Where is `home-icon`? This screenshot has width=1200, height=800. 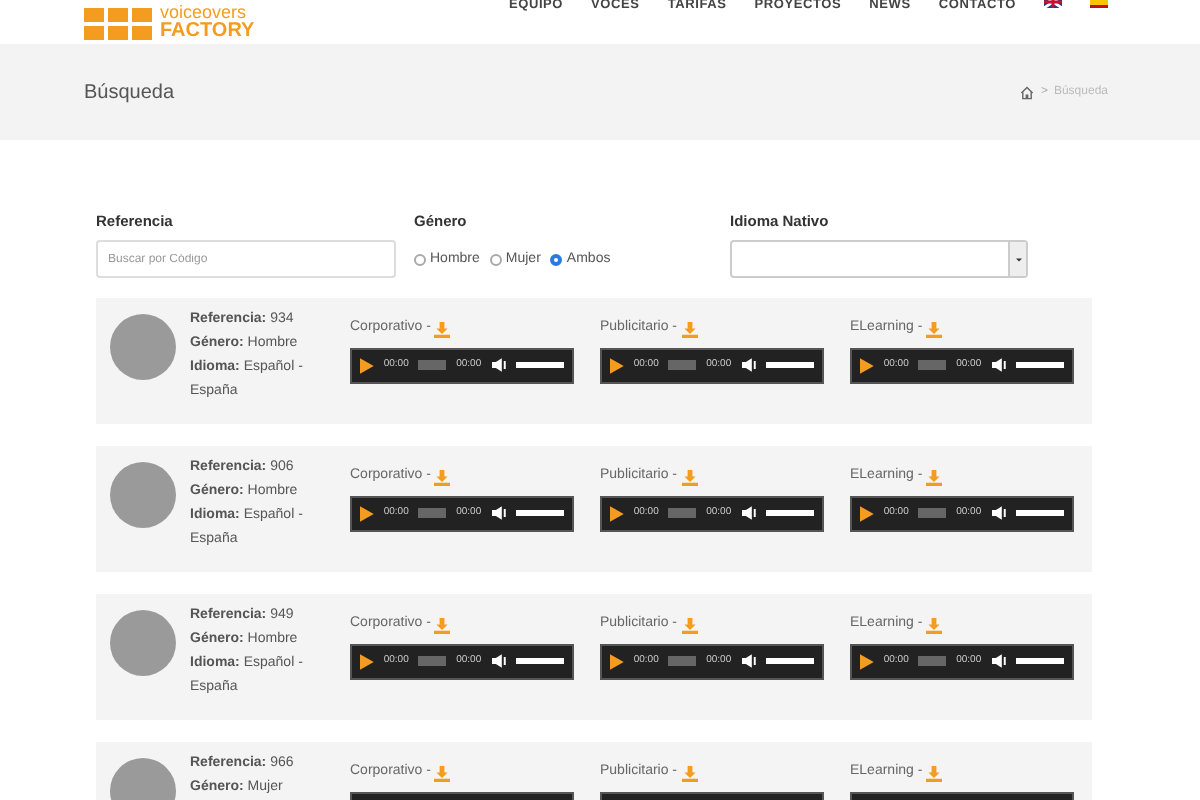
home-icon is located at coordinates (1027, 92).